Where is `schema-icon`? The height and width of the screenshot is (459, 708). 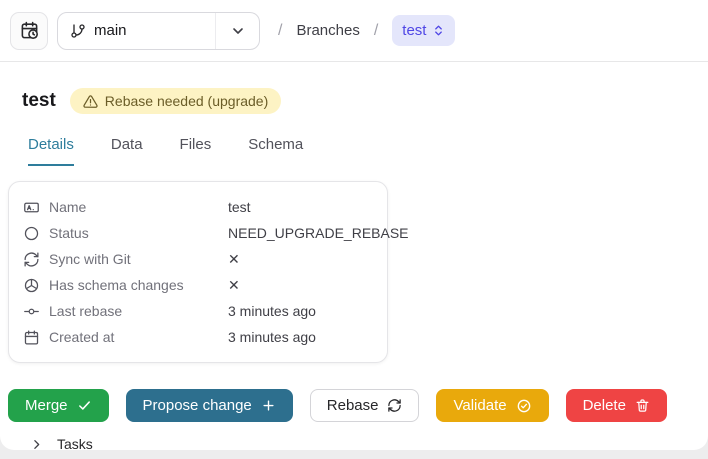
schema-icon is located at coordinates (31, 285).